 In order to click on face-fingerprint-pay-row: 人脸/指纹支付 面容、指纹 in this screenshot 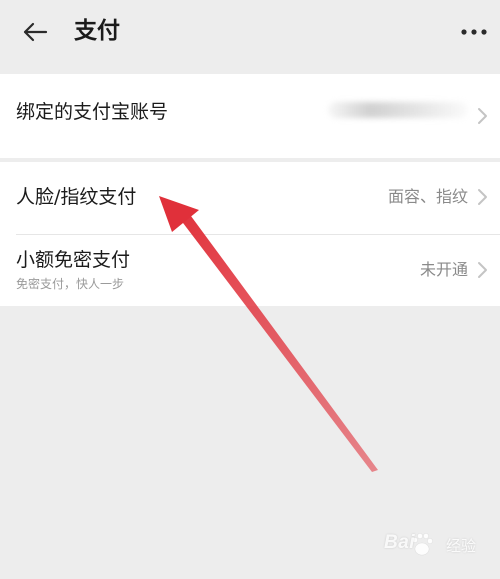, I will do `click(250, 198)`.